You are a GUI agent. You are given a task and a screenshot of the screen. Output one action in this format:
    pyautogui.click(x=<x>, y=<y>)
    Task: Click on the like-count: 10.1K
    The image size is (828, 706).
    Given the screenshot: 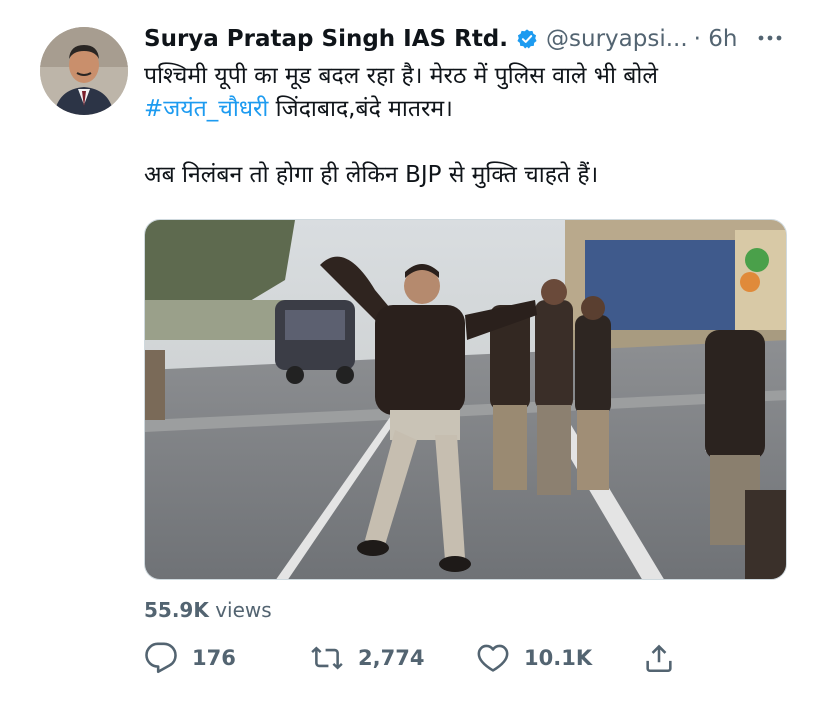 What is the action you would take?
    pyautogui.click(x=558, y=658)
    